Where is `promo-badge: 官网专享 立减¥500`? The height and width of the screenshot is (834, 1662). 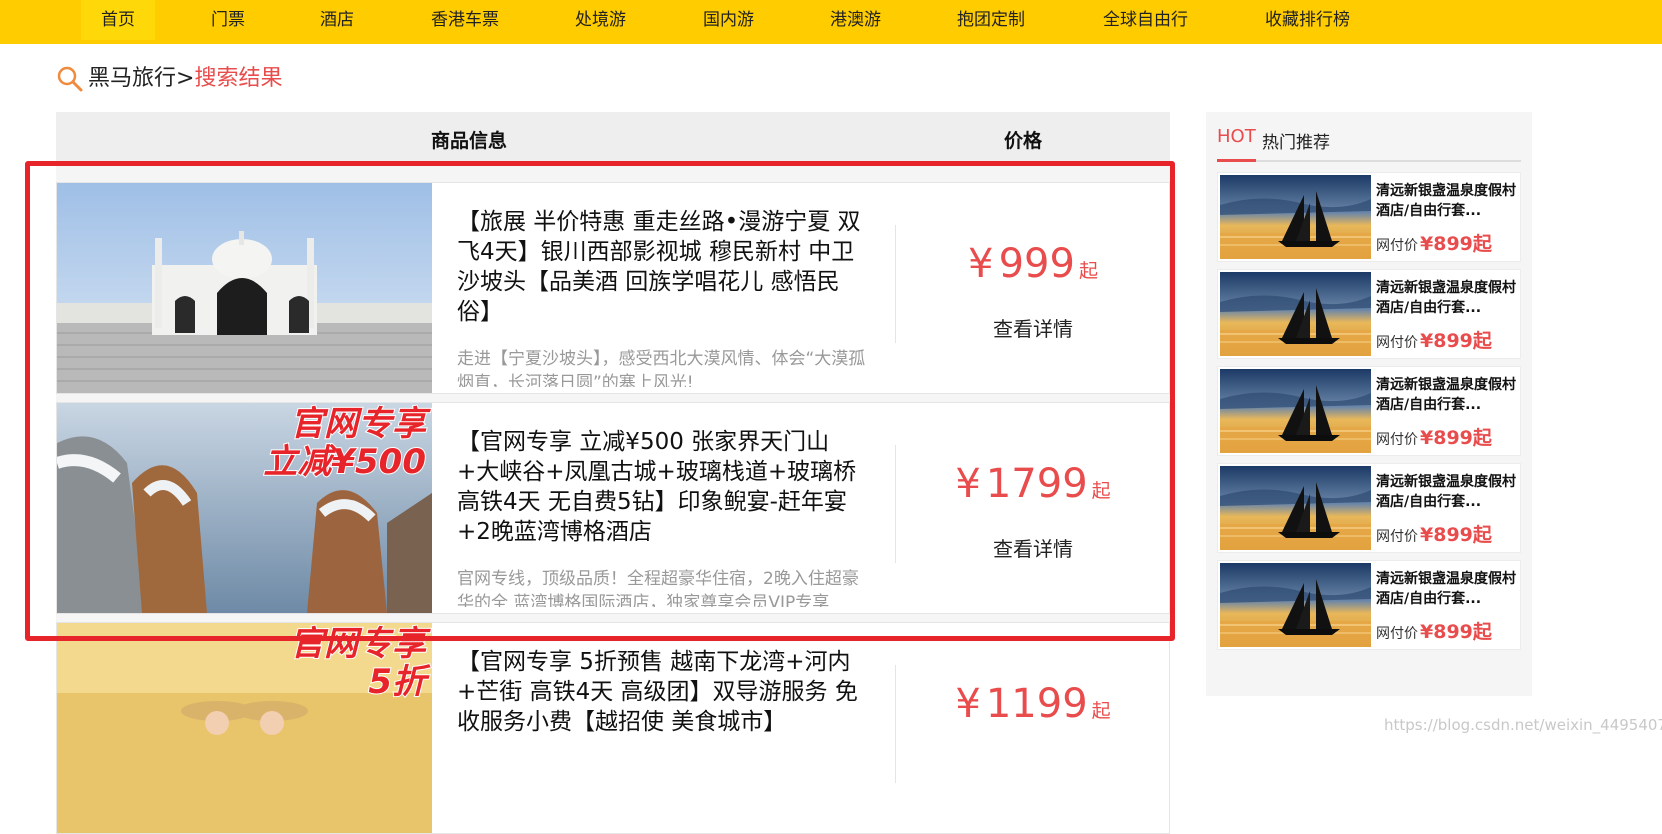 promo-badge: 官网专享 立减¥500 is located at coordinates (344, 443).